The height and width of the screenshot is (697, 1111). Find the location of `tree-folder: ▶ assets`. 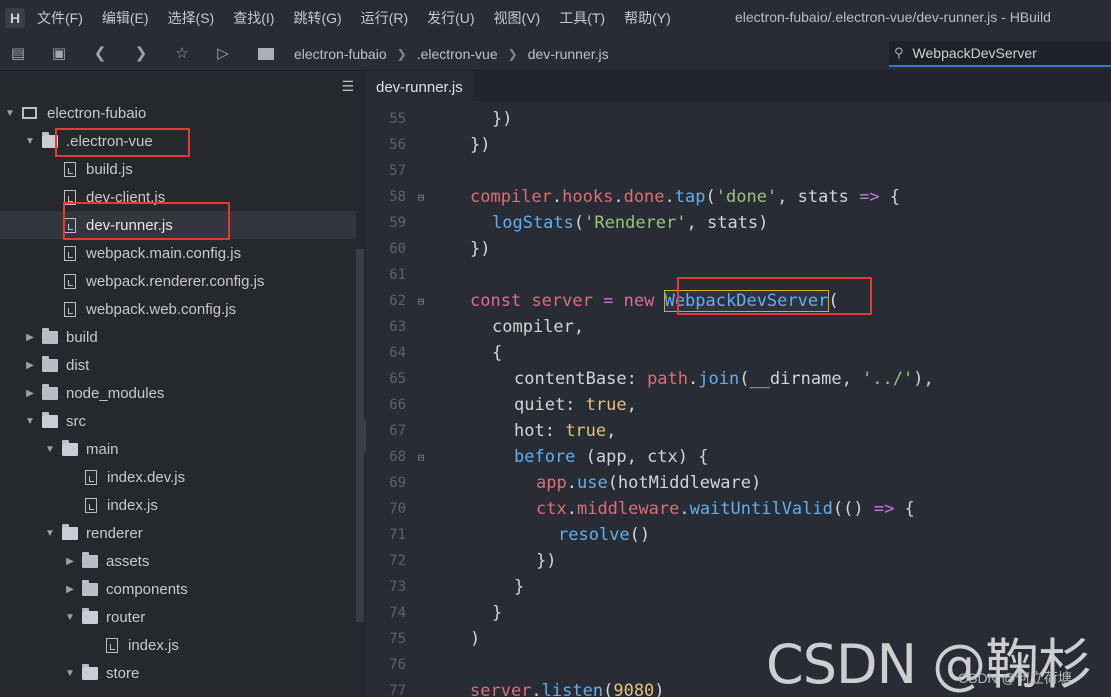

tree-folder: ▶ assets is located at coordinates (178, 561).